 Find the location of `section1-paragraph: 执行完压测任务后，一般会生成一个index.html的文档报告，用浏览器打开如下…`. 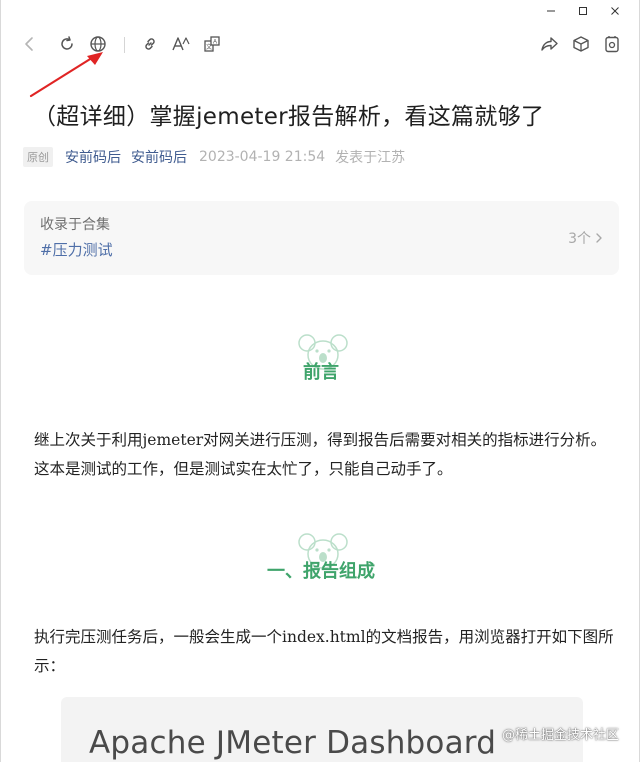

section1-paragraph: 执行完压测任务后，一般会生成一个index.html的文档报告，用浏览器打开如下… is located at coordinates (324, 651).